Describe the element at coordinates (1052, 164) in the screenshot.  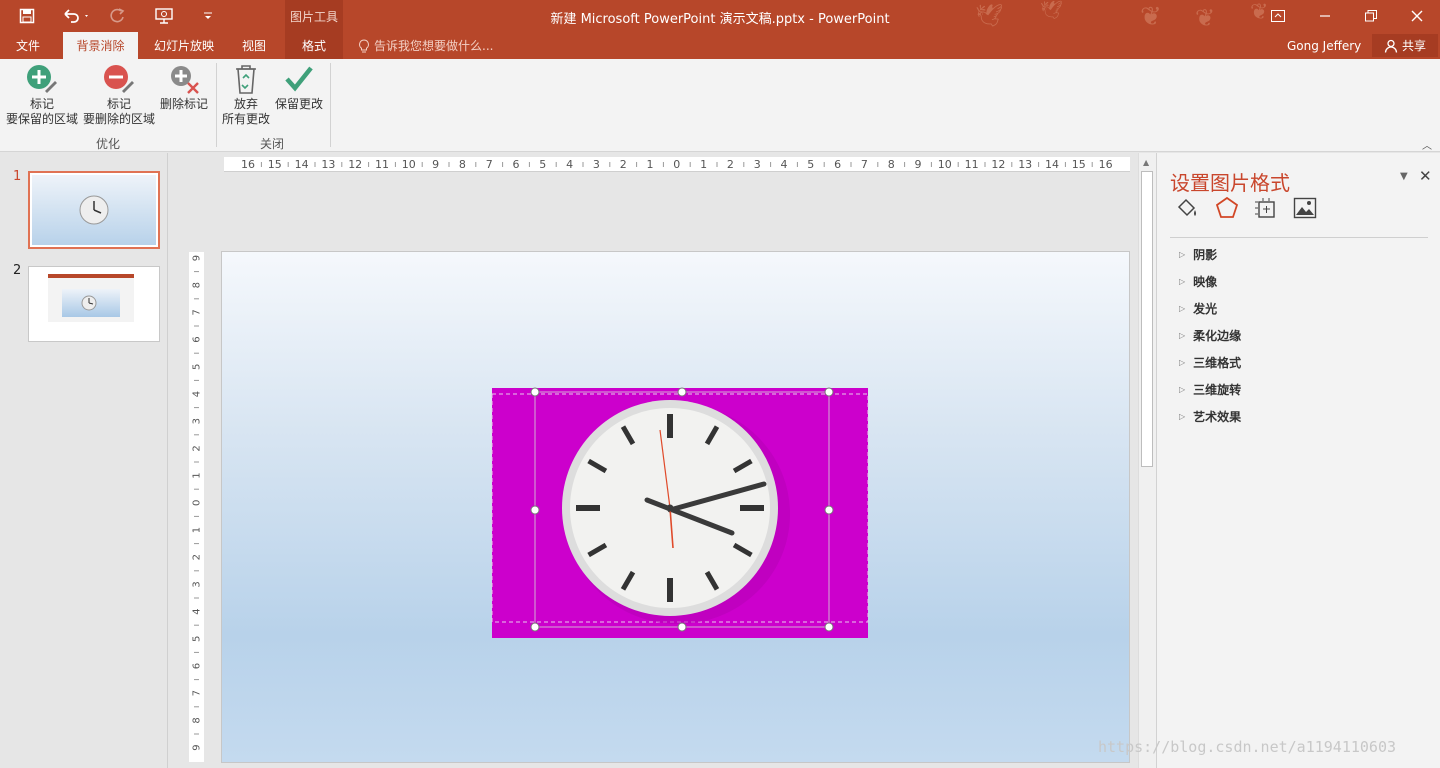
I see `ruler-label: 14` at that location.